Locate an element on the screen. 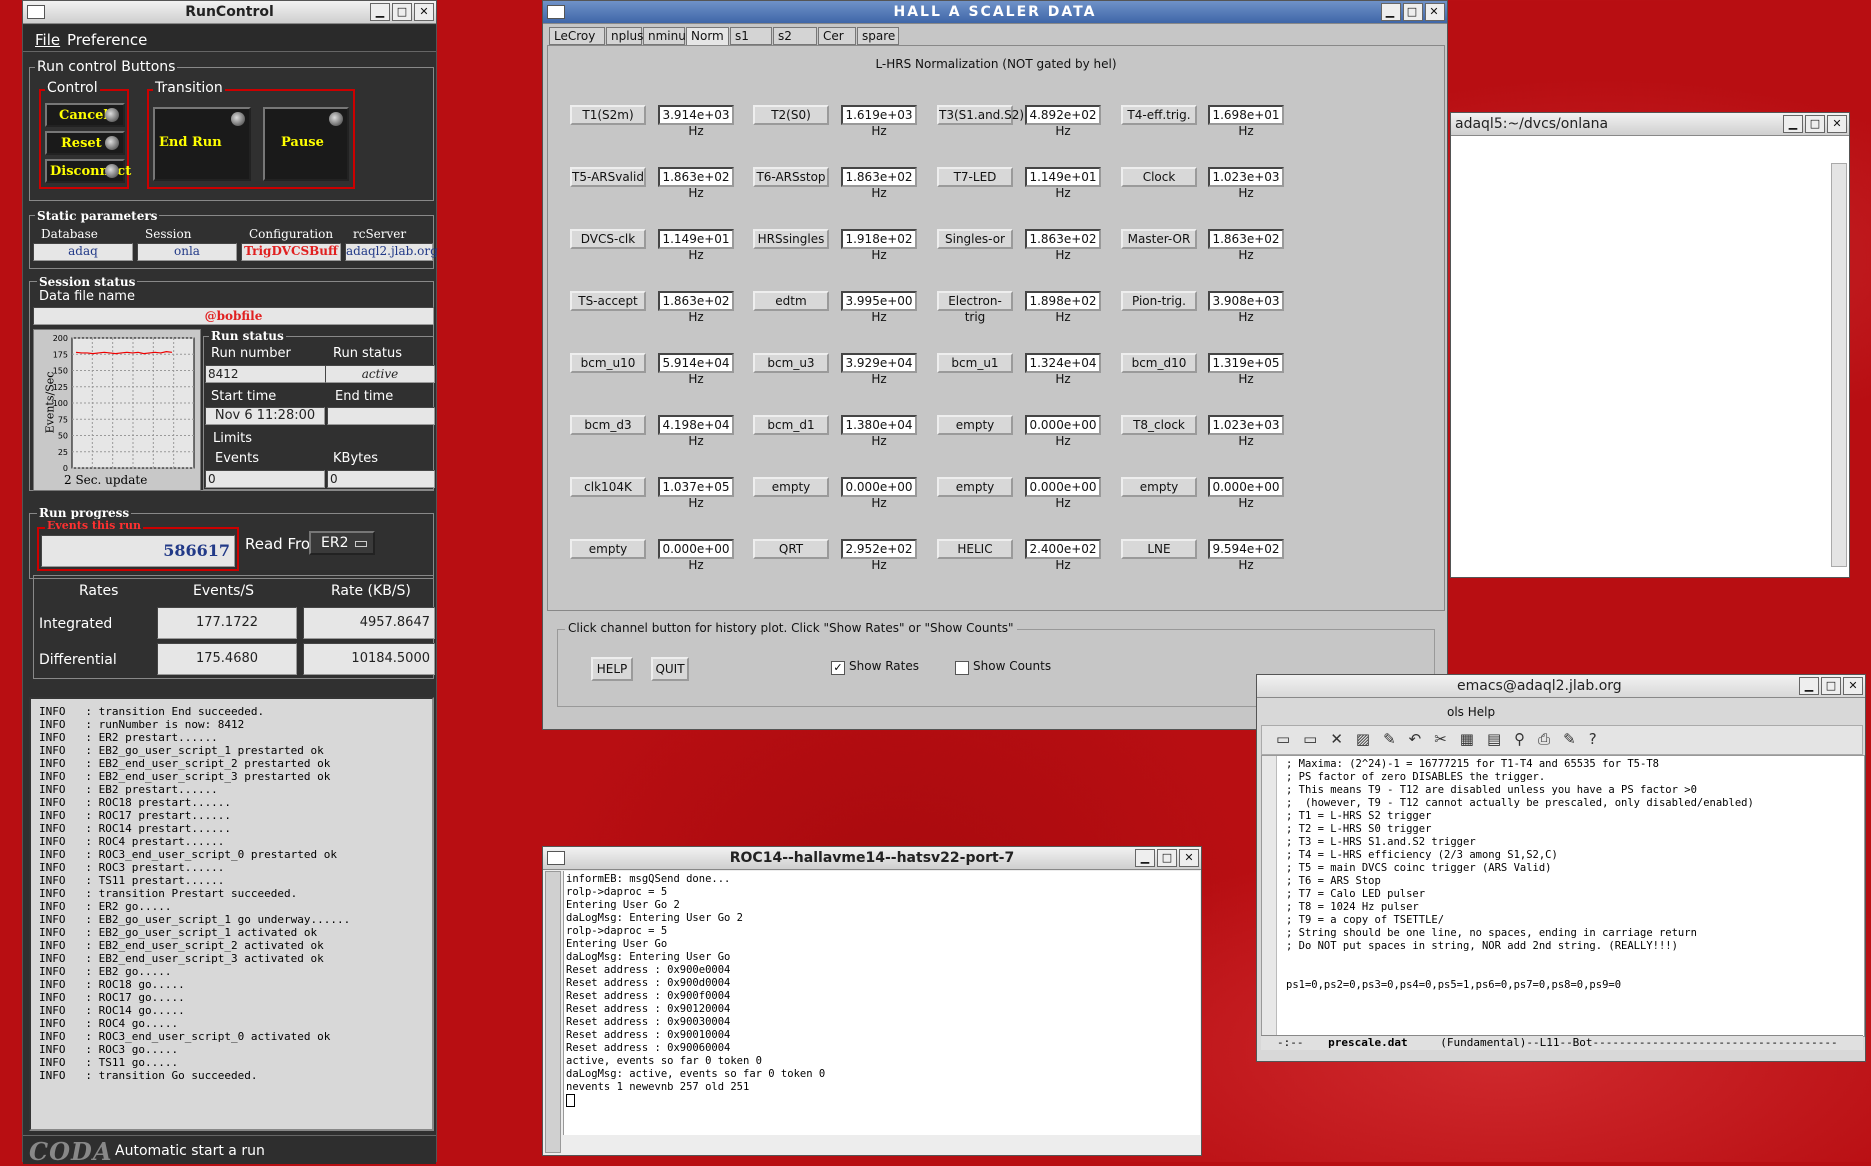 This screenshot has width=1871, height=1166. help-button: HELP is located at coordinates (612, 669).